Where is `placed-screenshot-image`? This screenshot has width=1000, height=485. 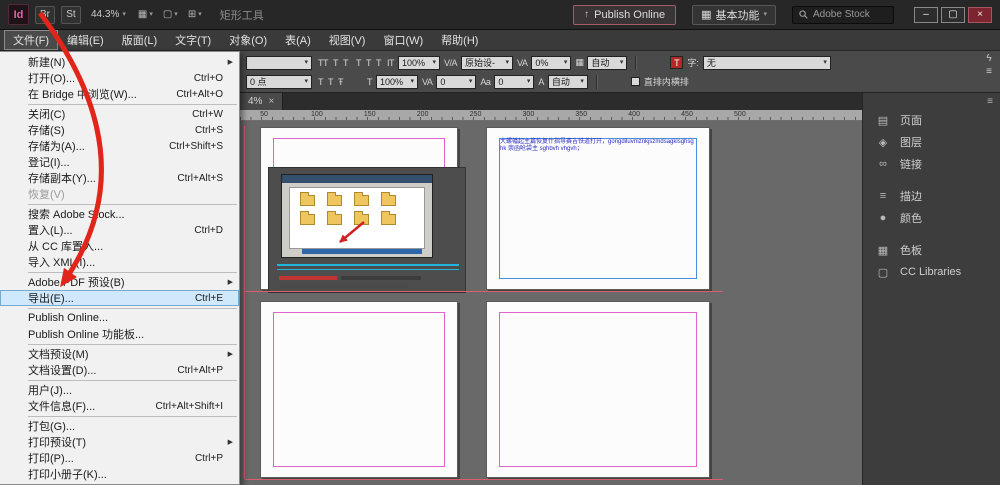
placed-screenshot-image is located at coordinates (367, 230).